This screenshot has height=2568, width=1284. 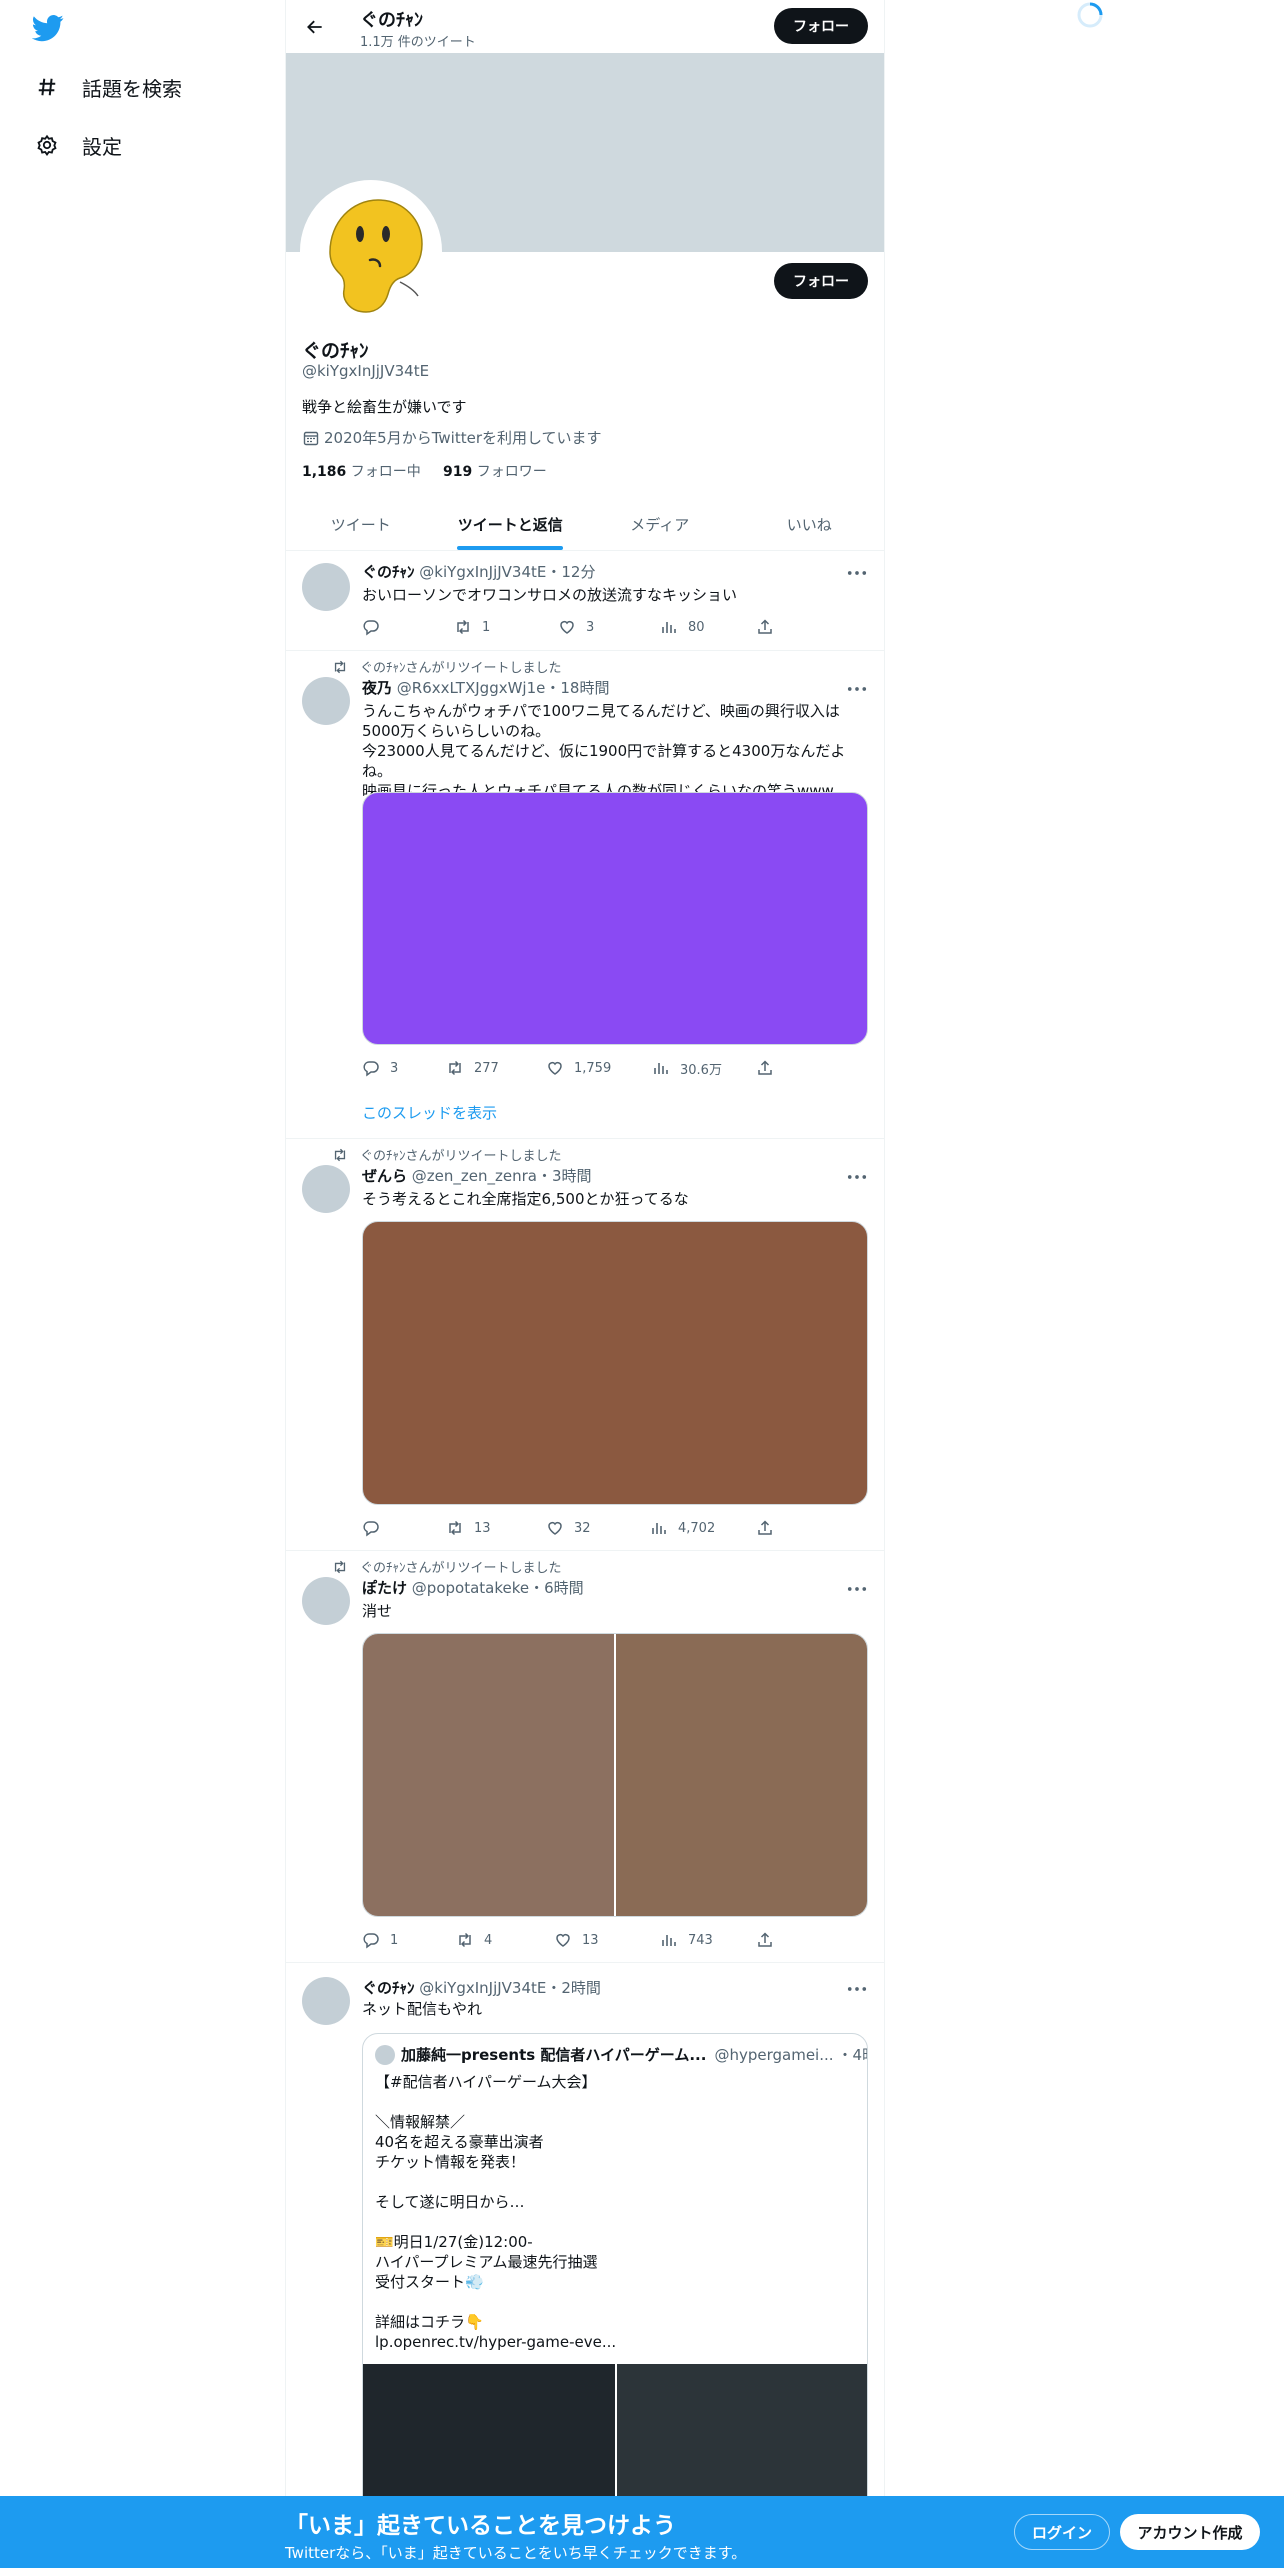 What do you see at coordinates (701, 1070) in the screenshot?
I see `views-count: 30.6万` at bounding box center [701, 1070].